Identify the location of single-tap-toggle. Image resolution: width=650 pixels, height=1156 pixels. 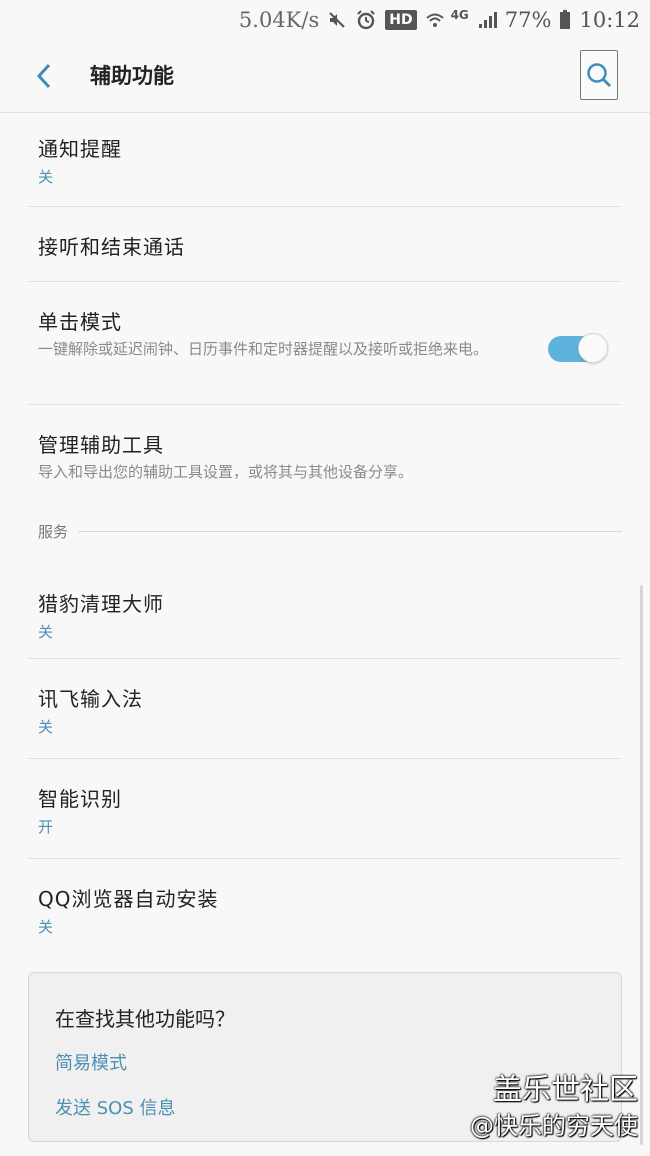
(578, 348).